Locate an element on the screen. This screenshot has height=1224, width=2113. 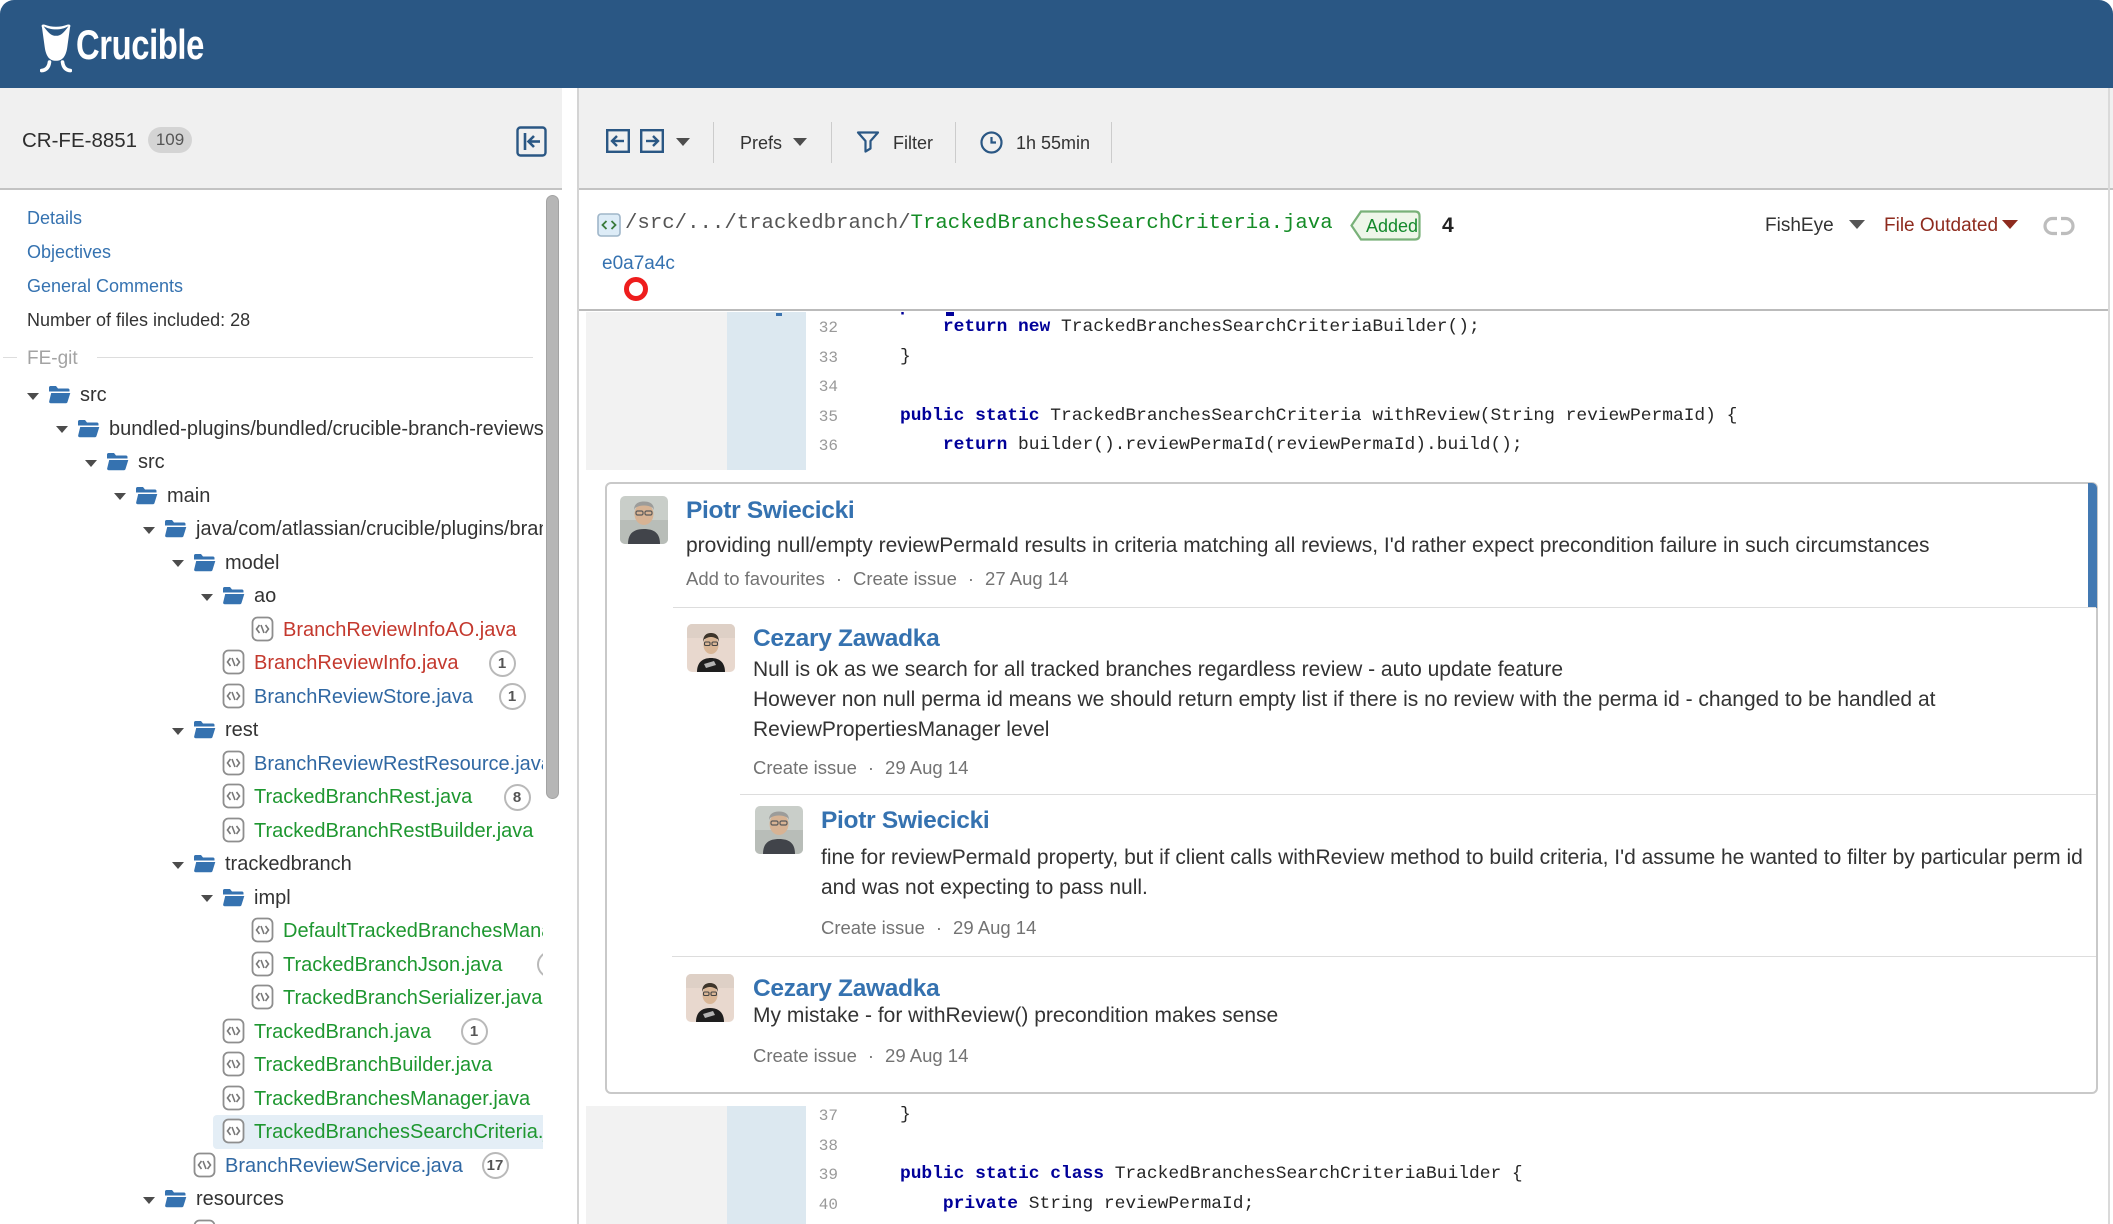
svg-text: Added is located at coordinates (1392, 226).